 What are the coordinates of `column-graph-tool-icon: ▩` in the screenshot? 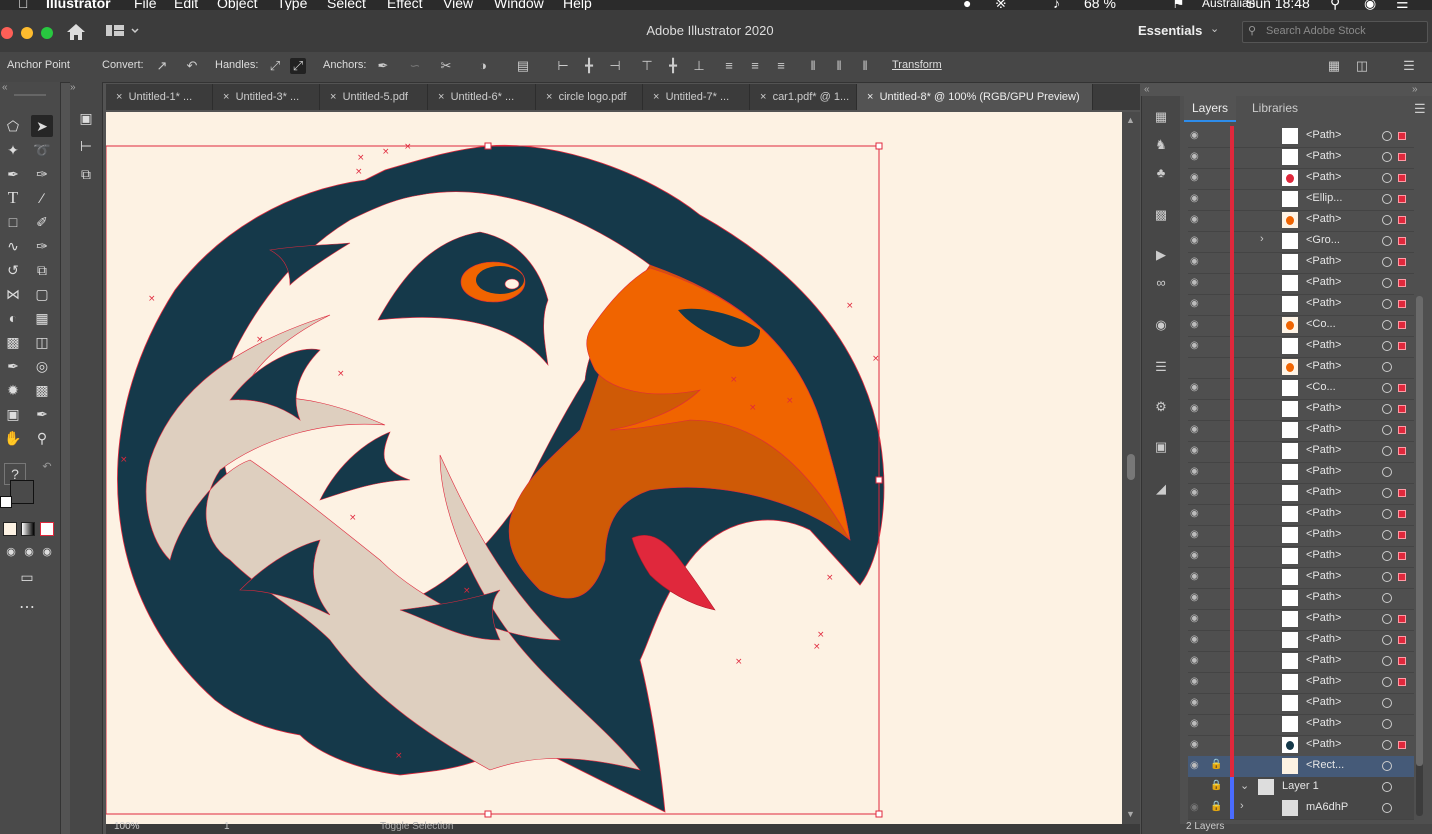 It's located at (42, 390).